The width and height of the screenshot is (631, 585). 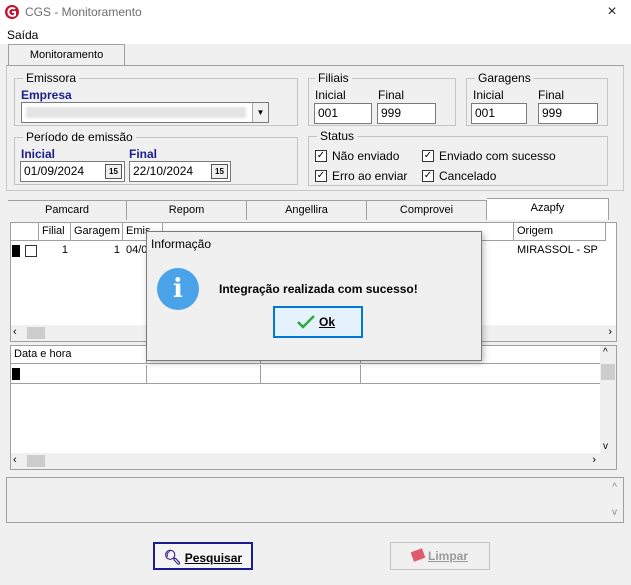 What do you see at coordinates (12, 12) in the screenshot?
I see `app-logo-icon` at bounding box center [12, 12].